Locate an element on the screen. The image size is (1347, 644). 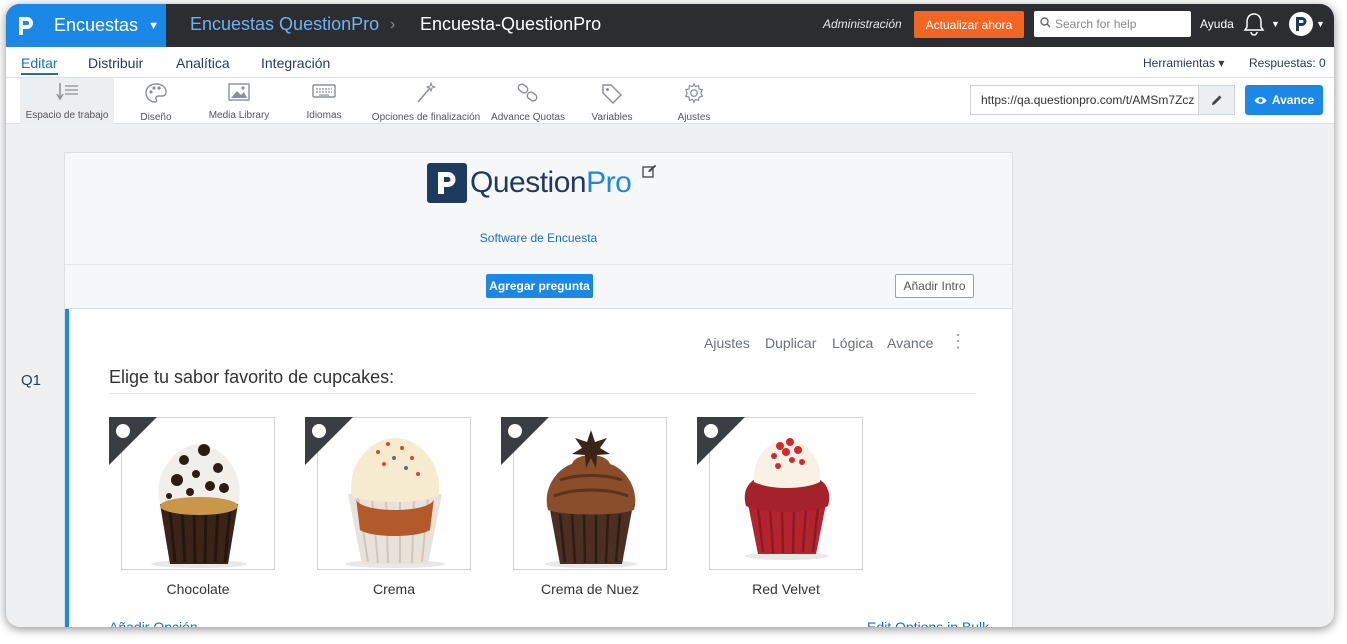
tab-distribuir: Distribuir is located at coordinates (115, 63).